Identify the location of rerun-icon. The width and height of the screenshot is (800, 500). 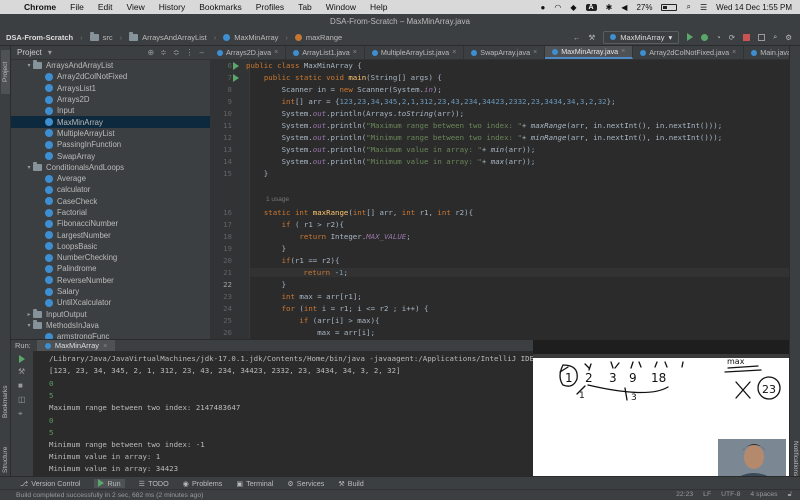
(22, 359).